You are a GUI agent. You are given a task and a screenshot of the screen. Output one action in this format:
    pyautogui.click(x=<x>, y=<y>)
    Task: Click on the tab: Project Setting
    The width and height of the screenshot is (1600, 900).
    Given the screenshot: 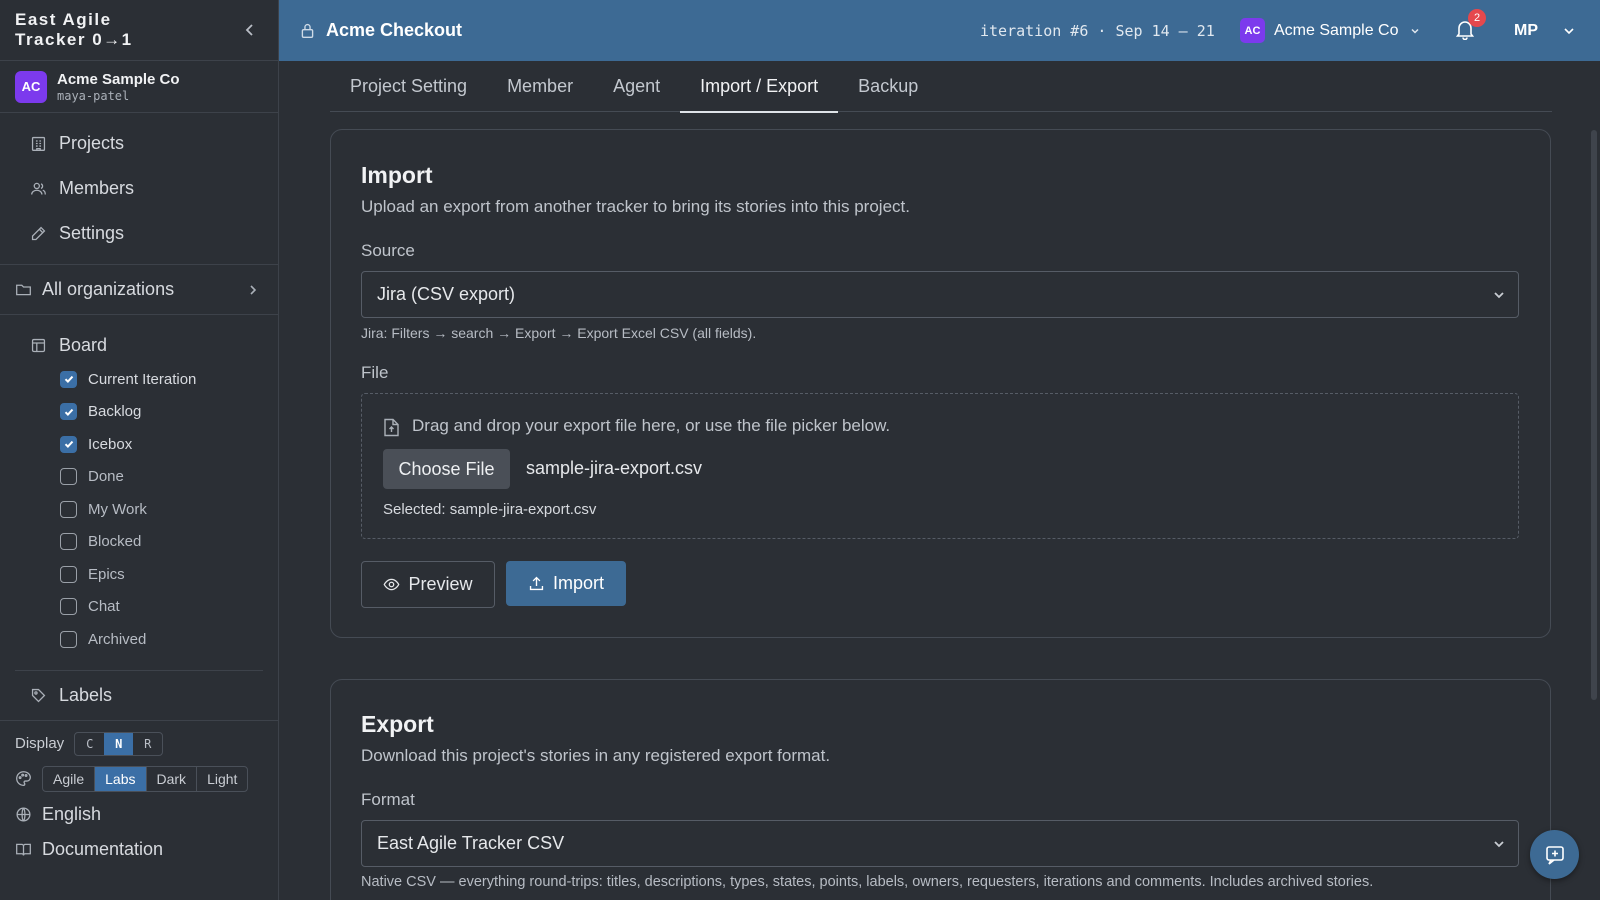 What is the action you would take?
    pyautogui.click(x=408, y=86)
    